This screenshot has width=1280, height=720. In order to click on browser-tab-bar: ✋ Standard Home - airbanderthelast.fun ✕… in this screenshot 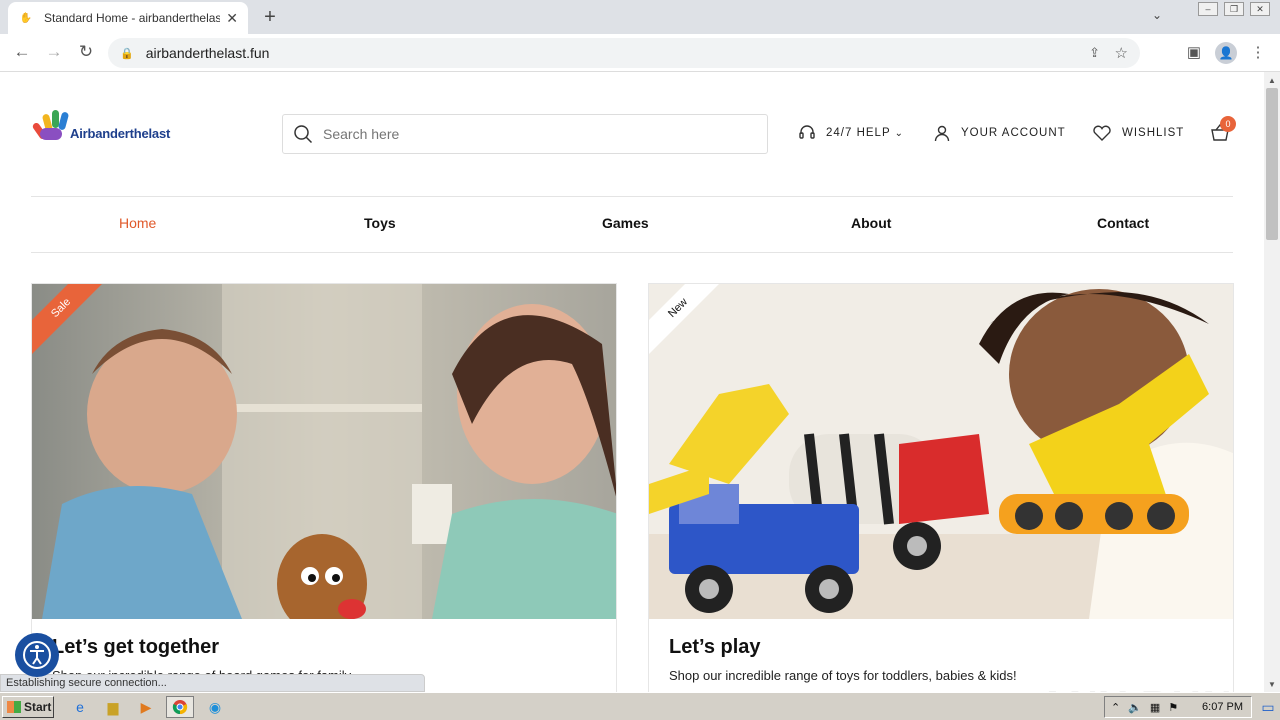, I will do `click(640, 17)`.